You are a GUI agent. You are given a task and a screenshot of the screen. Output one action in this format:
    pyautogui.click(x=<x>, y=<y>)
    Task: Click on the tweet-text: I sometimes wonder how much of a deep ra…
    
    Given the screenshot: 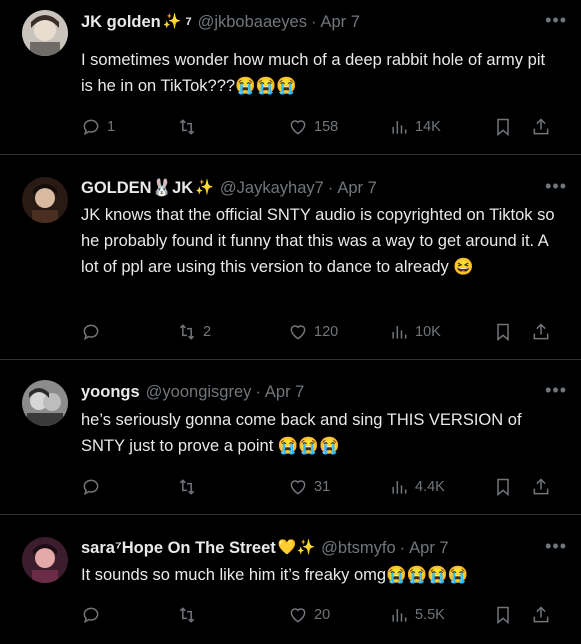 What is the action you would take?
    pyautogui.click(x=313, y=73)
    